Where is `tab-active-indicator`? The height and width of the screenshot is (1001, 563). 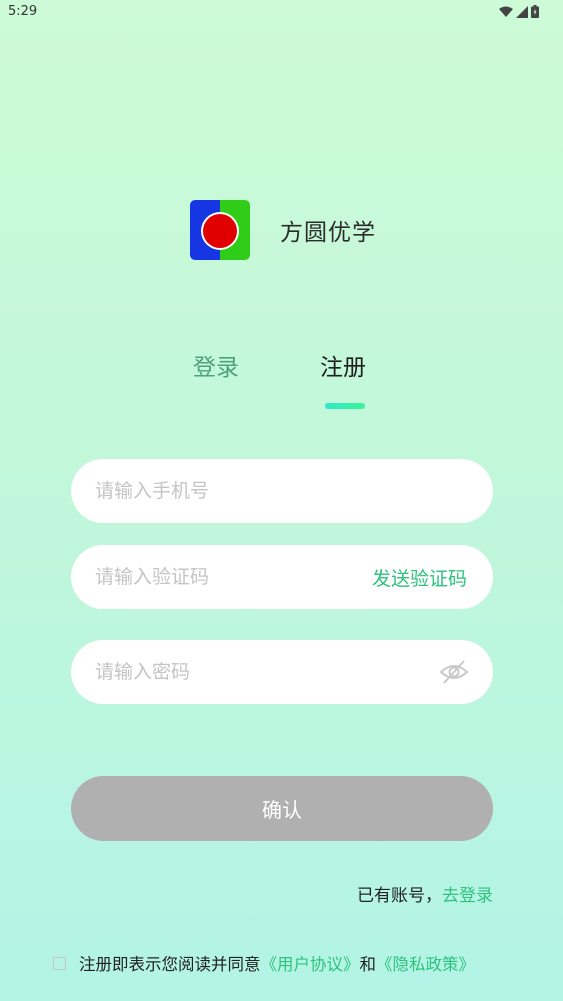
tab-active-indicator is located at coordinates (345, 406).